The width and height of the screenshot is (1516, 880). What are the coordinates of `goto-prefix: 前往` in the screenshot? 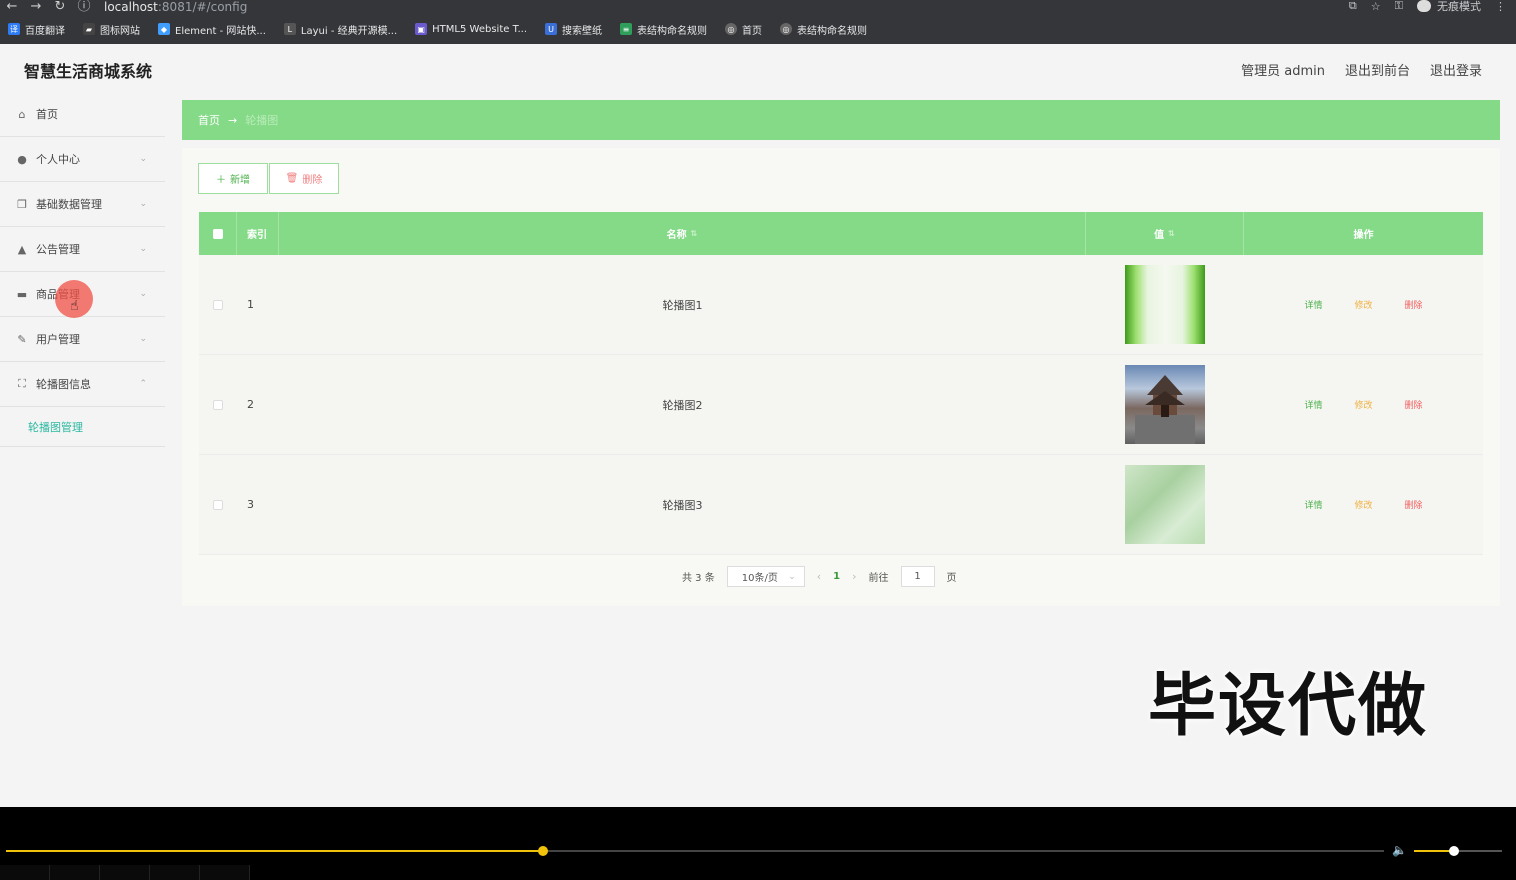 It's located at (878, 578).